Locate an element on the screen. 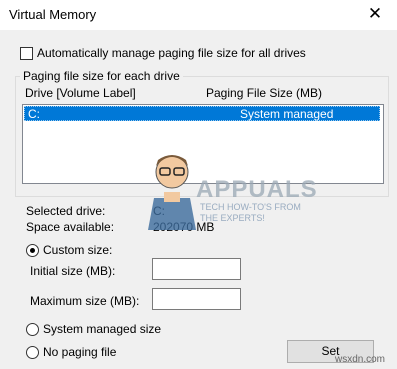 The image size is (397, 369). group-label: Paging file size for each drive is located at coordinates (101, 76).